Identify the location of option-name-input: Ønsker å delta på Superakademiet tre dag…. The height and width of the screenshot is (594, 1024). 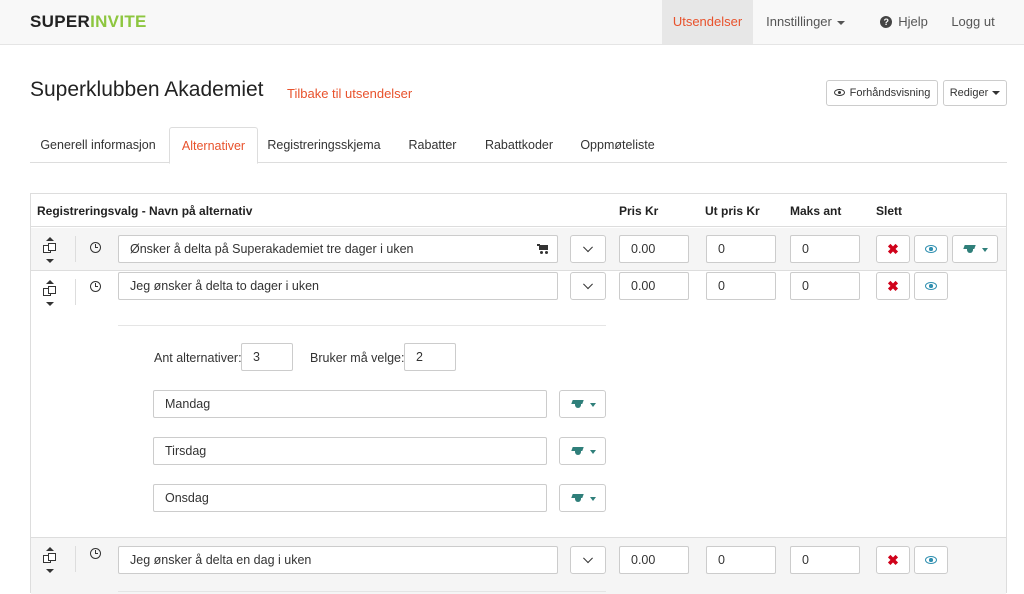
(338, 249).